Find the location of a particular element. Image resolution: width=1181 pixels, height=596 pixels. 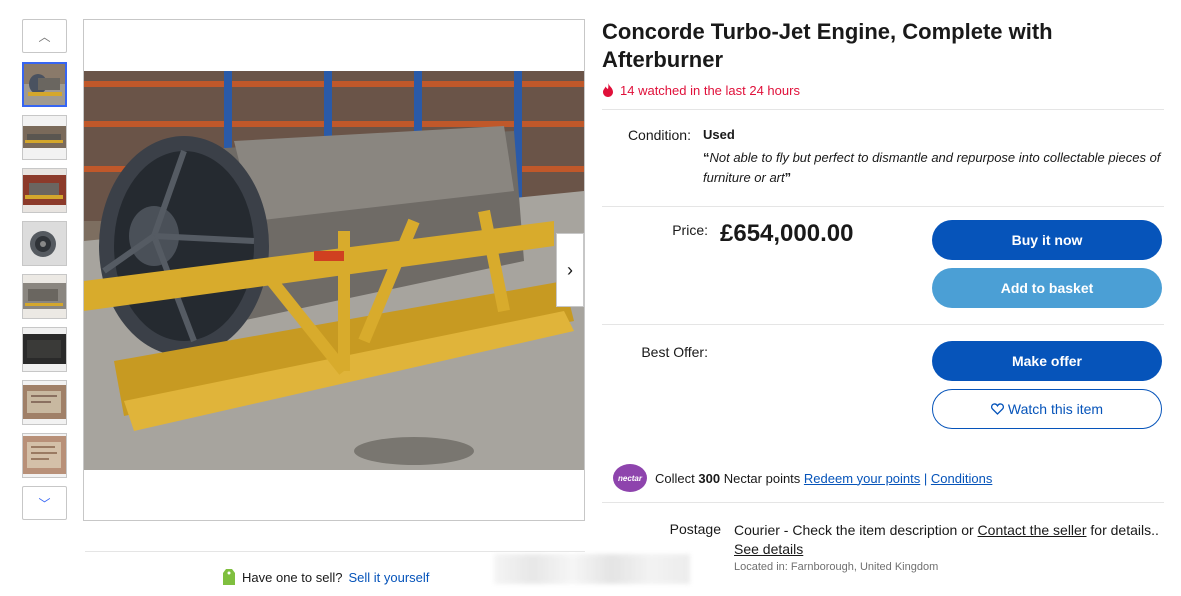

blurred-region is located at coordinates (592, 569).